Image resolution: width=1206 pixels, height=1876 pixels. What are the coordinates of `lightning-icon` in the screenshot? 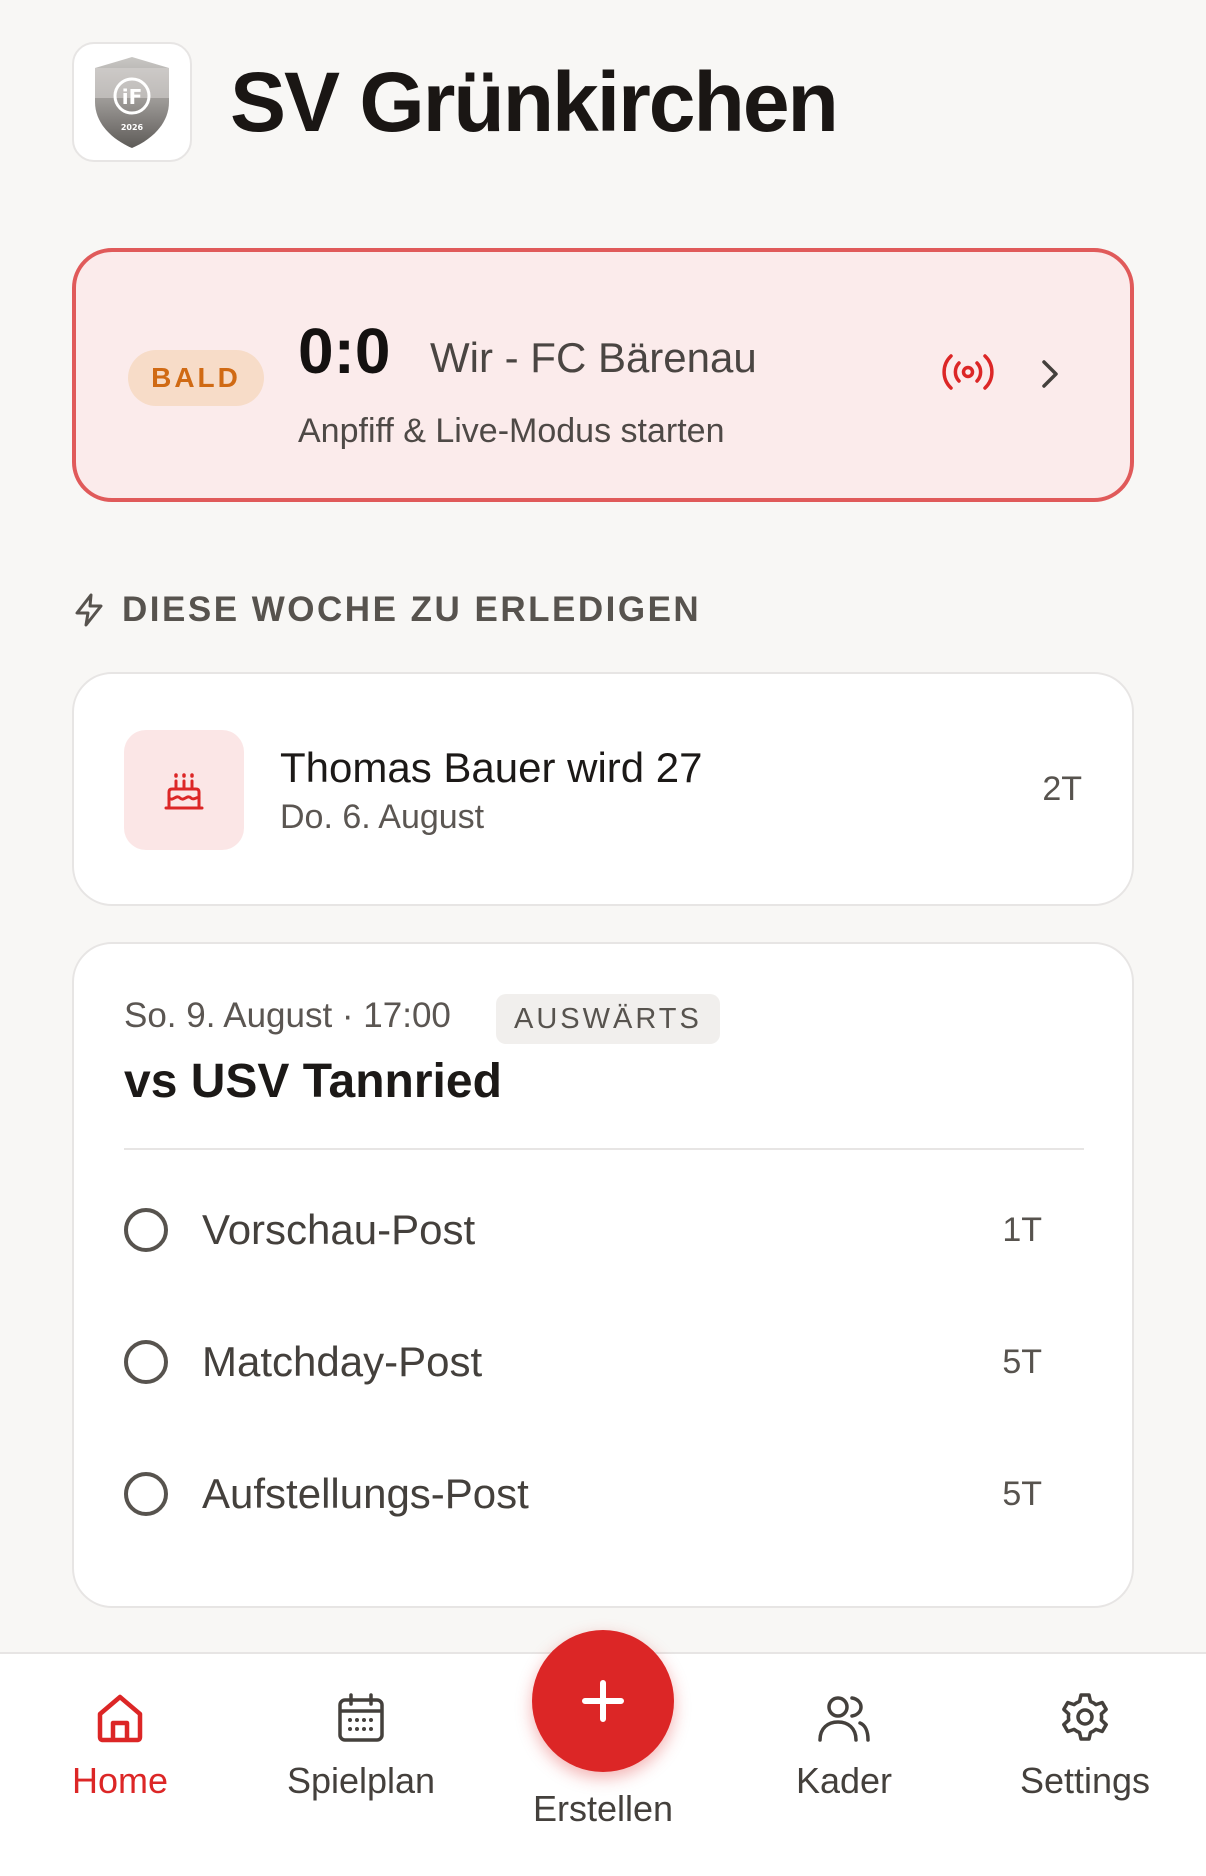 It's located at (89, 610).